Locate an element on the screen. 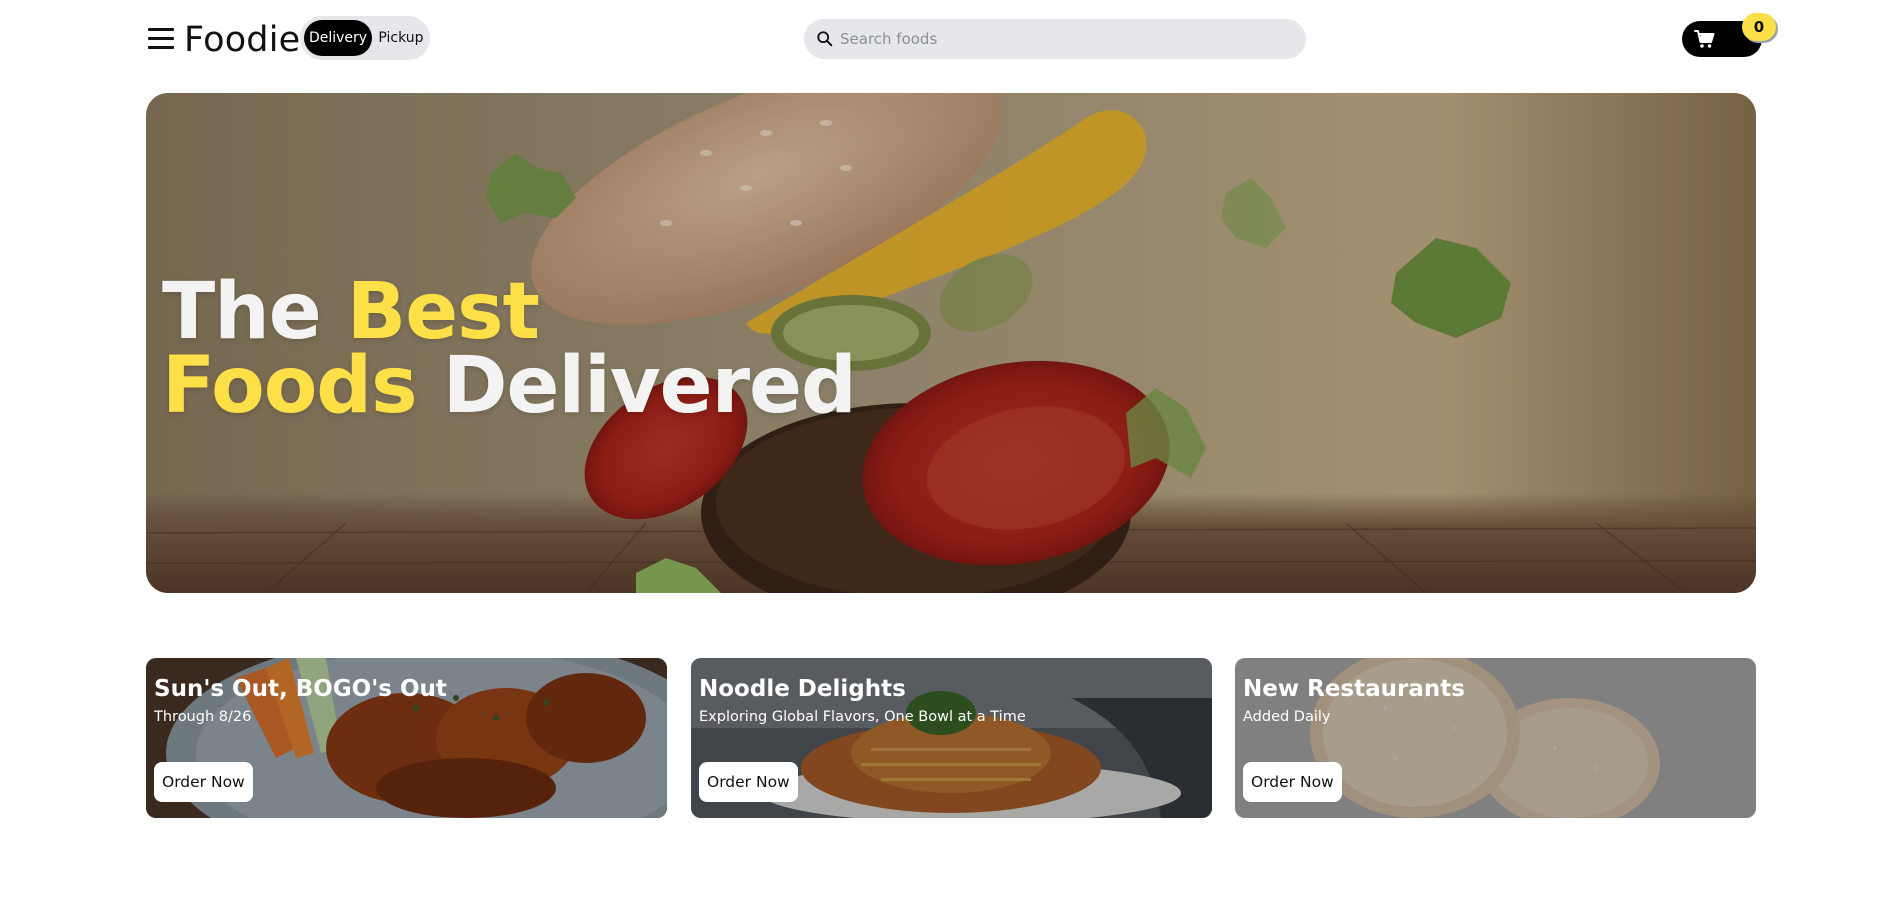  delivery-toggle-button: Delivery is located at coordinates (338, 38).